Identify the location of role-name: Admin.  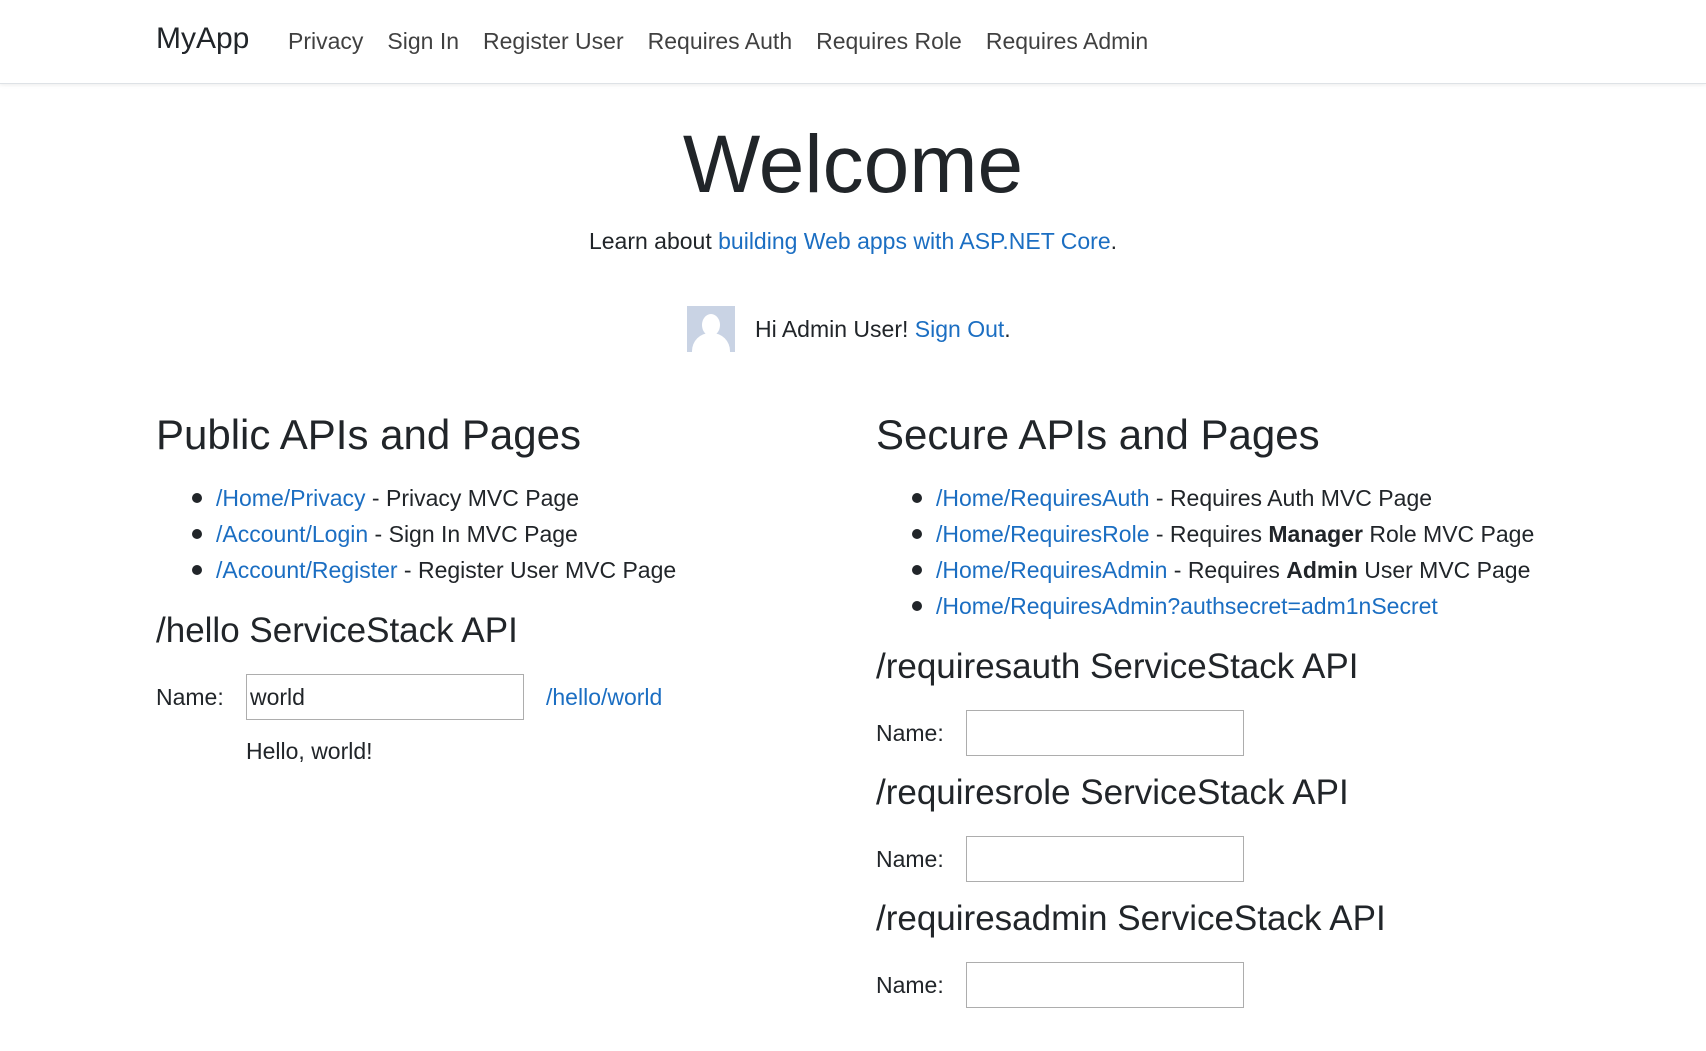
(1322, 570).